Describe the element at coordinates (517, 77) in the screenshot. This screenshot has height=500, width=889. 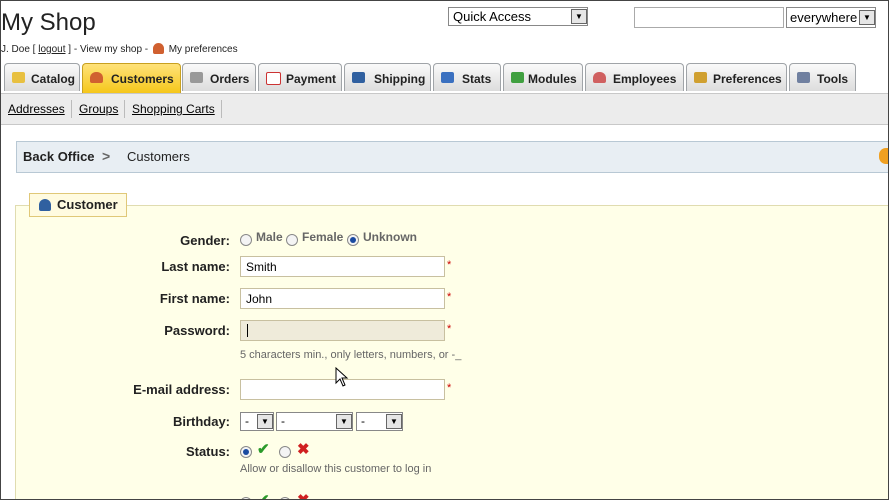
I see `puzzle-icon` at that location.